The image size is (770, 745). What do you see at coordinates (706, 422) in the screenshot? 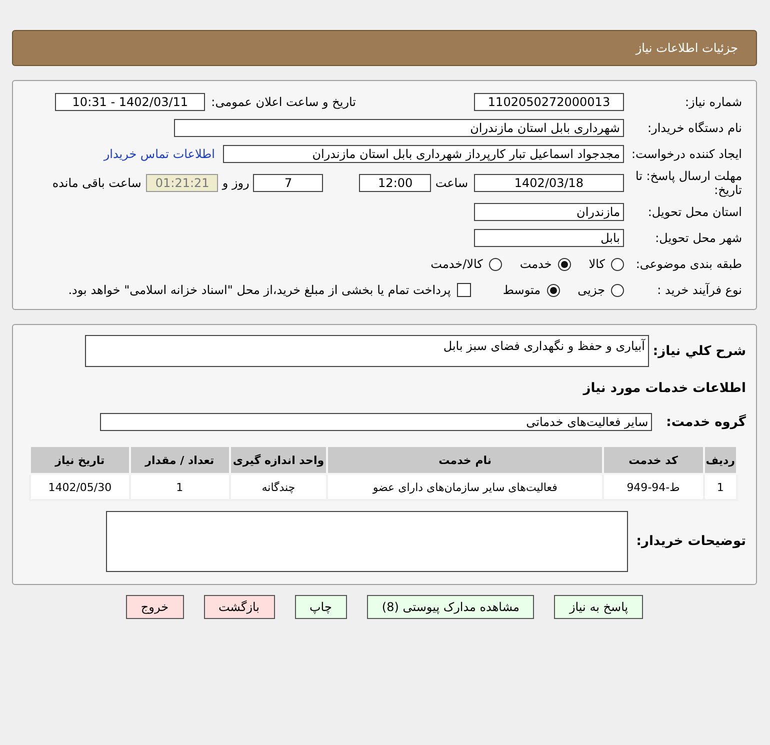
I see `field-label: گروه خدمت:` at bounding box center [706, 422].